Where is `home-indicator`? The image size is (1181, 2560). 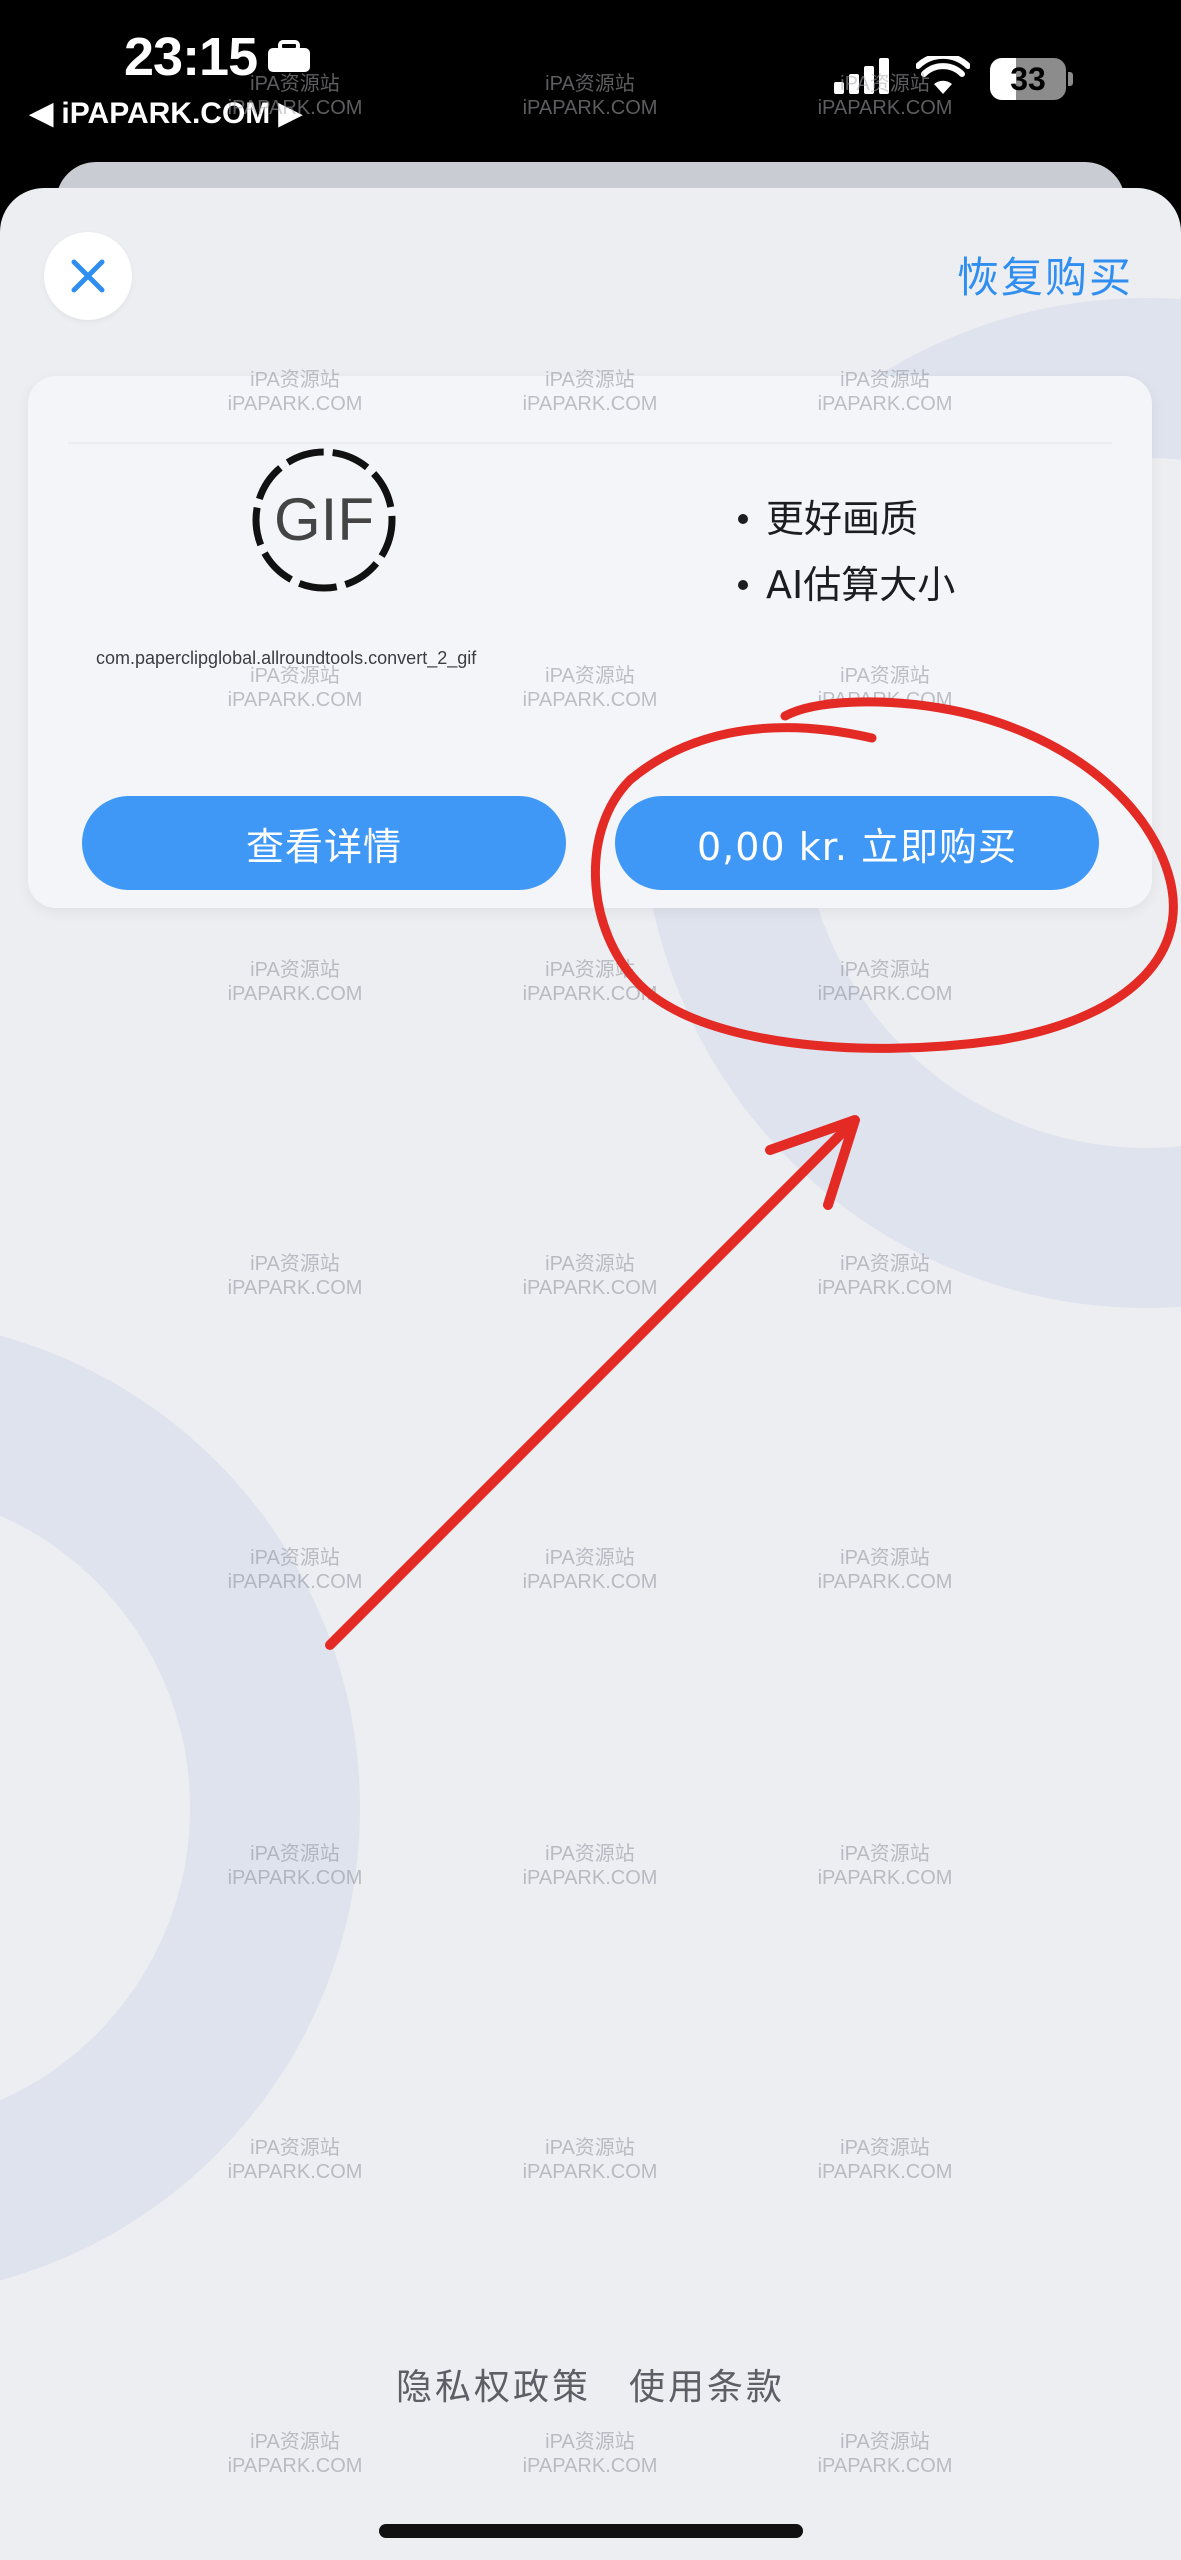
home-indicator is located at coordinates (591, 2531).